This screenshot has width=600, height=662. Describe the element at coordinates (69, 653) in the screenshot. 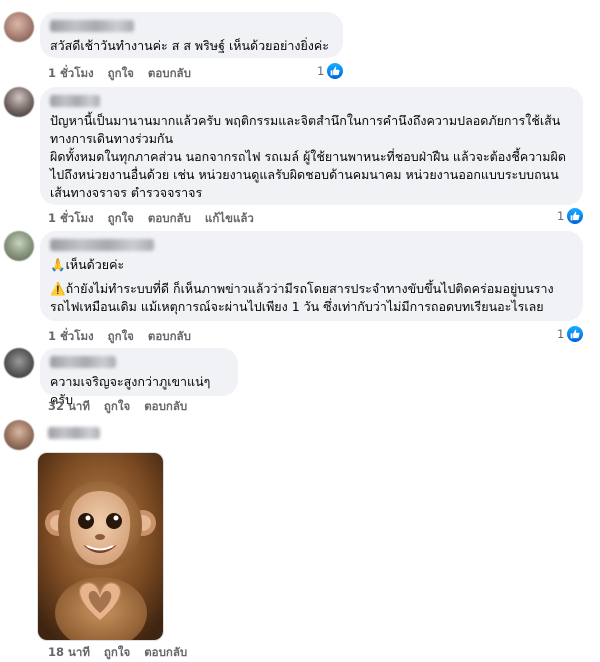

I see `comment-time: 18 นาที` at that location.